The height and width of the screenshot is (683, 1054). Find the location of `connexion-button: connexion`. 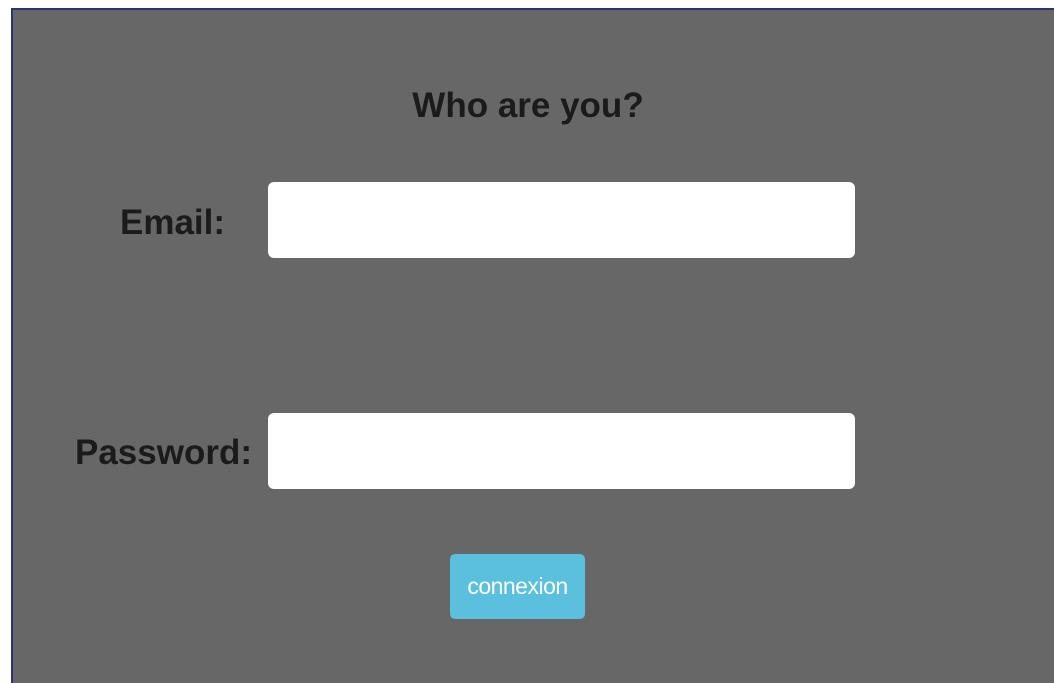

connexion-button: connexion is located at coordinates (517, 586).